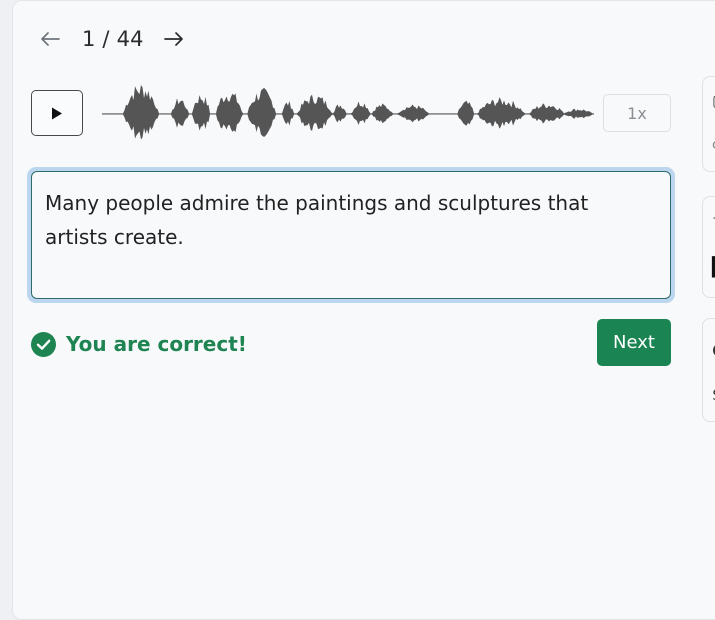 The image size is (715, 620). I want to click on prev-question-button, so click(50, 39).